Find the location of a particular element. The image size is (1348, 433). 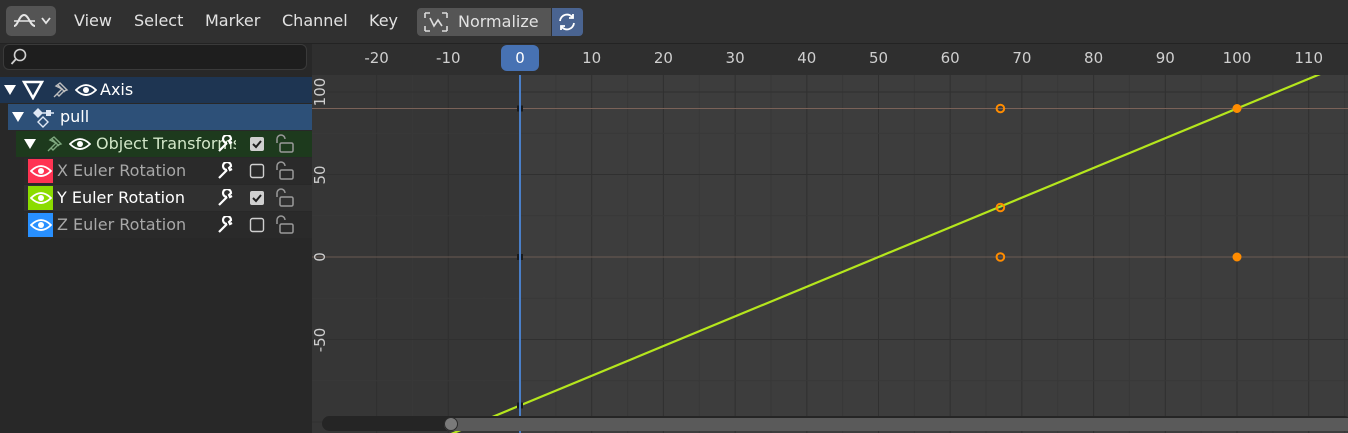

channel-curve-label: Z Euler Rotation is located at coordinates (122, 224).